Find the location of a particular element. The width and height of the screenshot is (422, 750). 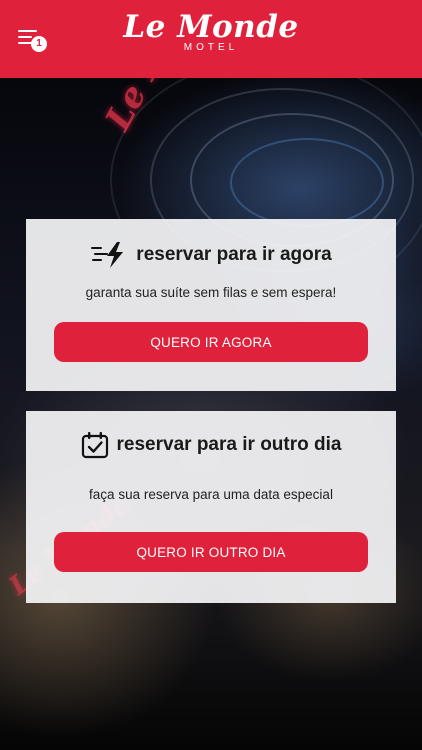

fast-bolt-icon is located at coordinates (107, 255).